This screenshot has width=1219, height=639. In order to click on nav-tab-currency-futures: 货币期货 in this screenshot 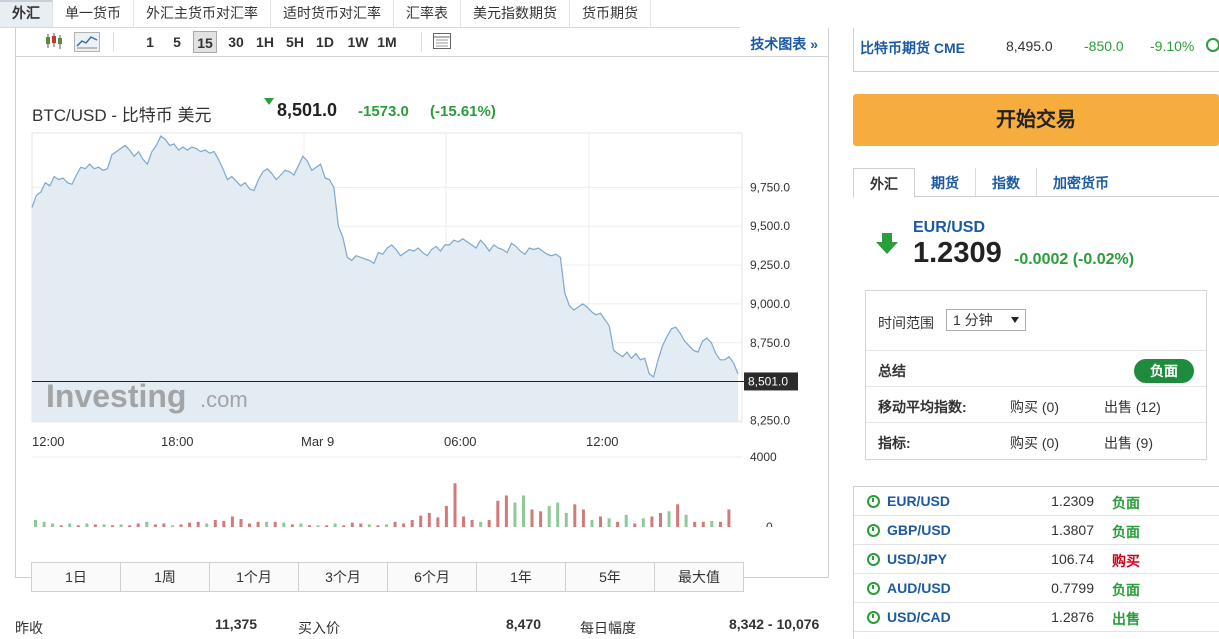, I will do `click(610, 13)`.